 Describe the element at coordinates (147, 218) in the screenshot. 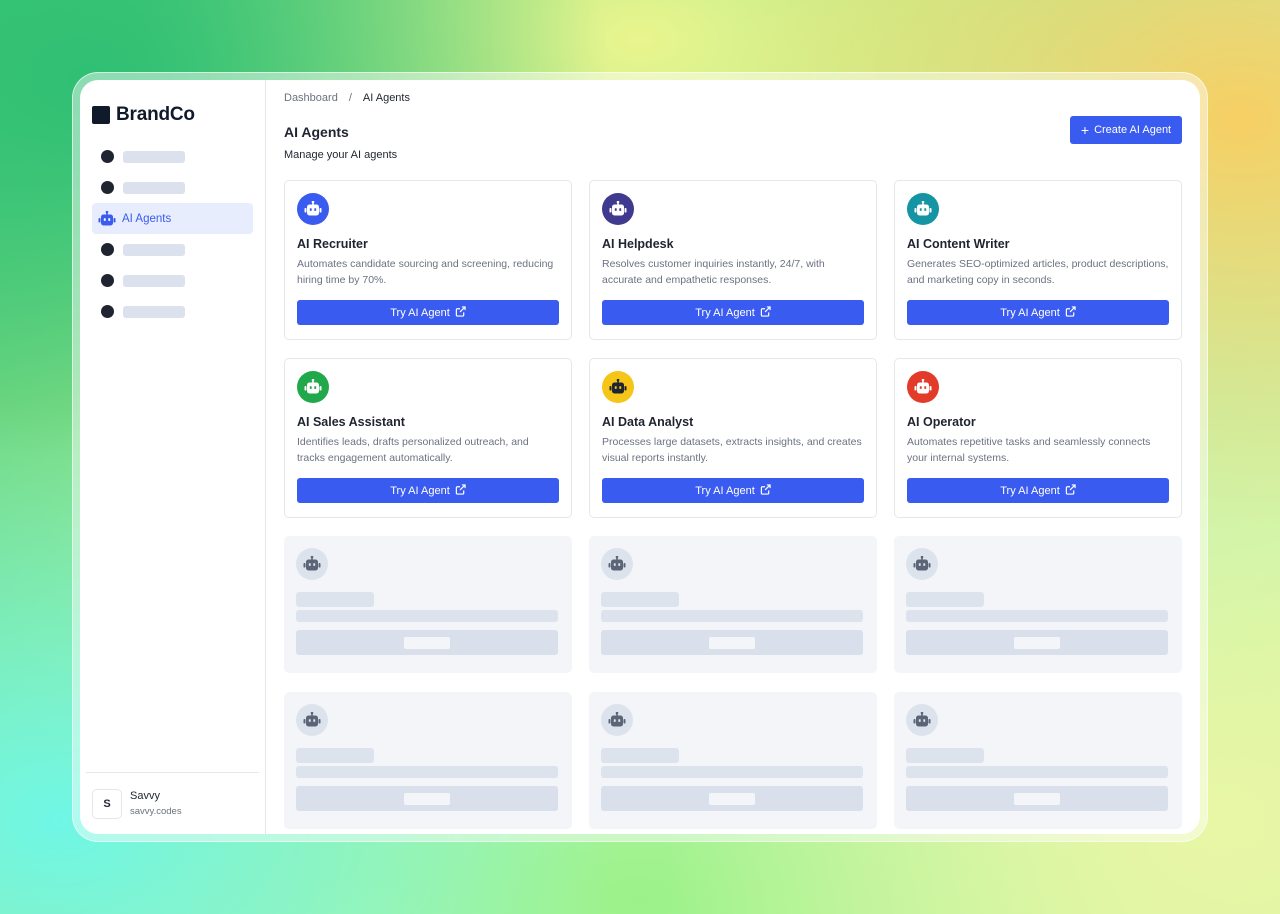

I see `sidebar-item-label: AI Agents` at that location.